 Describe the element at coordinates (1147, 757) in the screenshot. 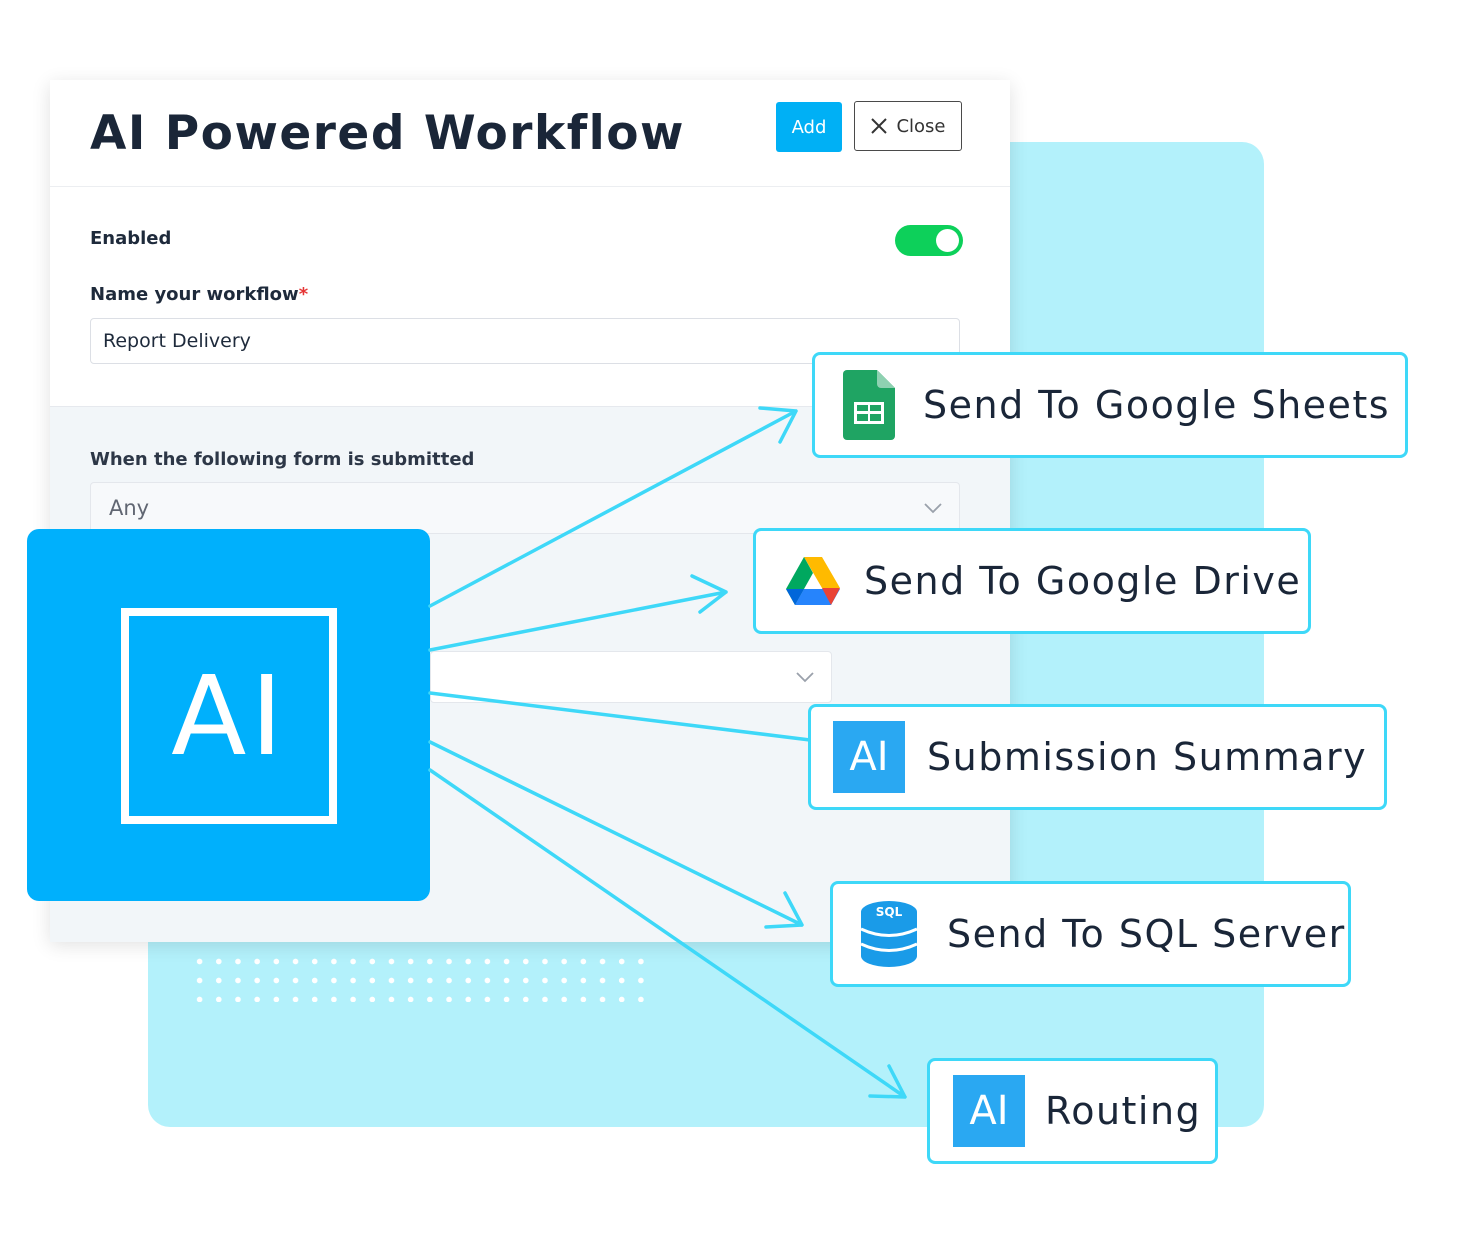

I see `action-label: Submission Summary` at that location.